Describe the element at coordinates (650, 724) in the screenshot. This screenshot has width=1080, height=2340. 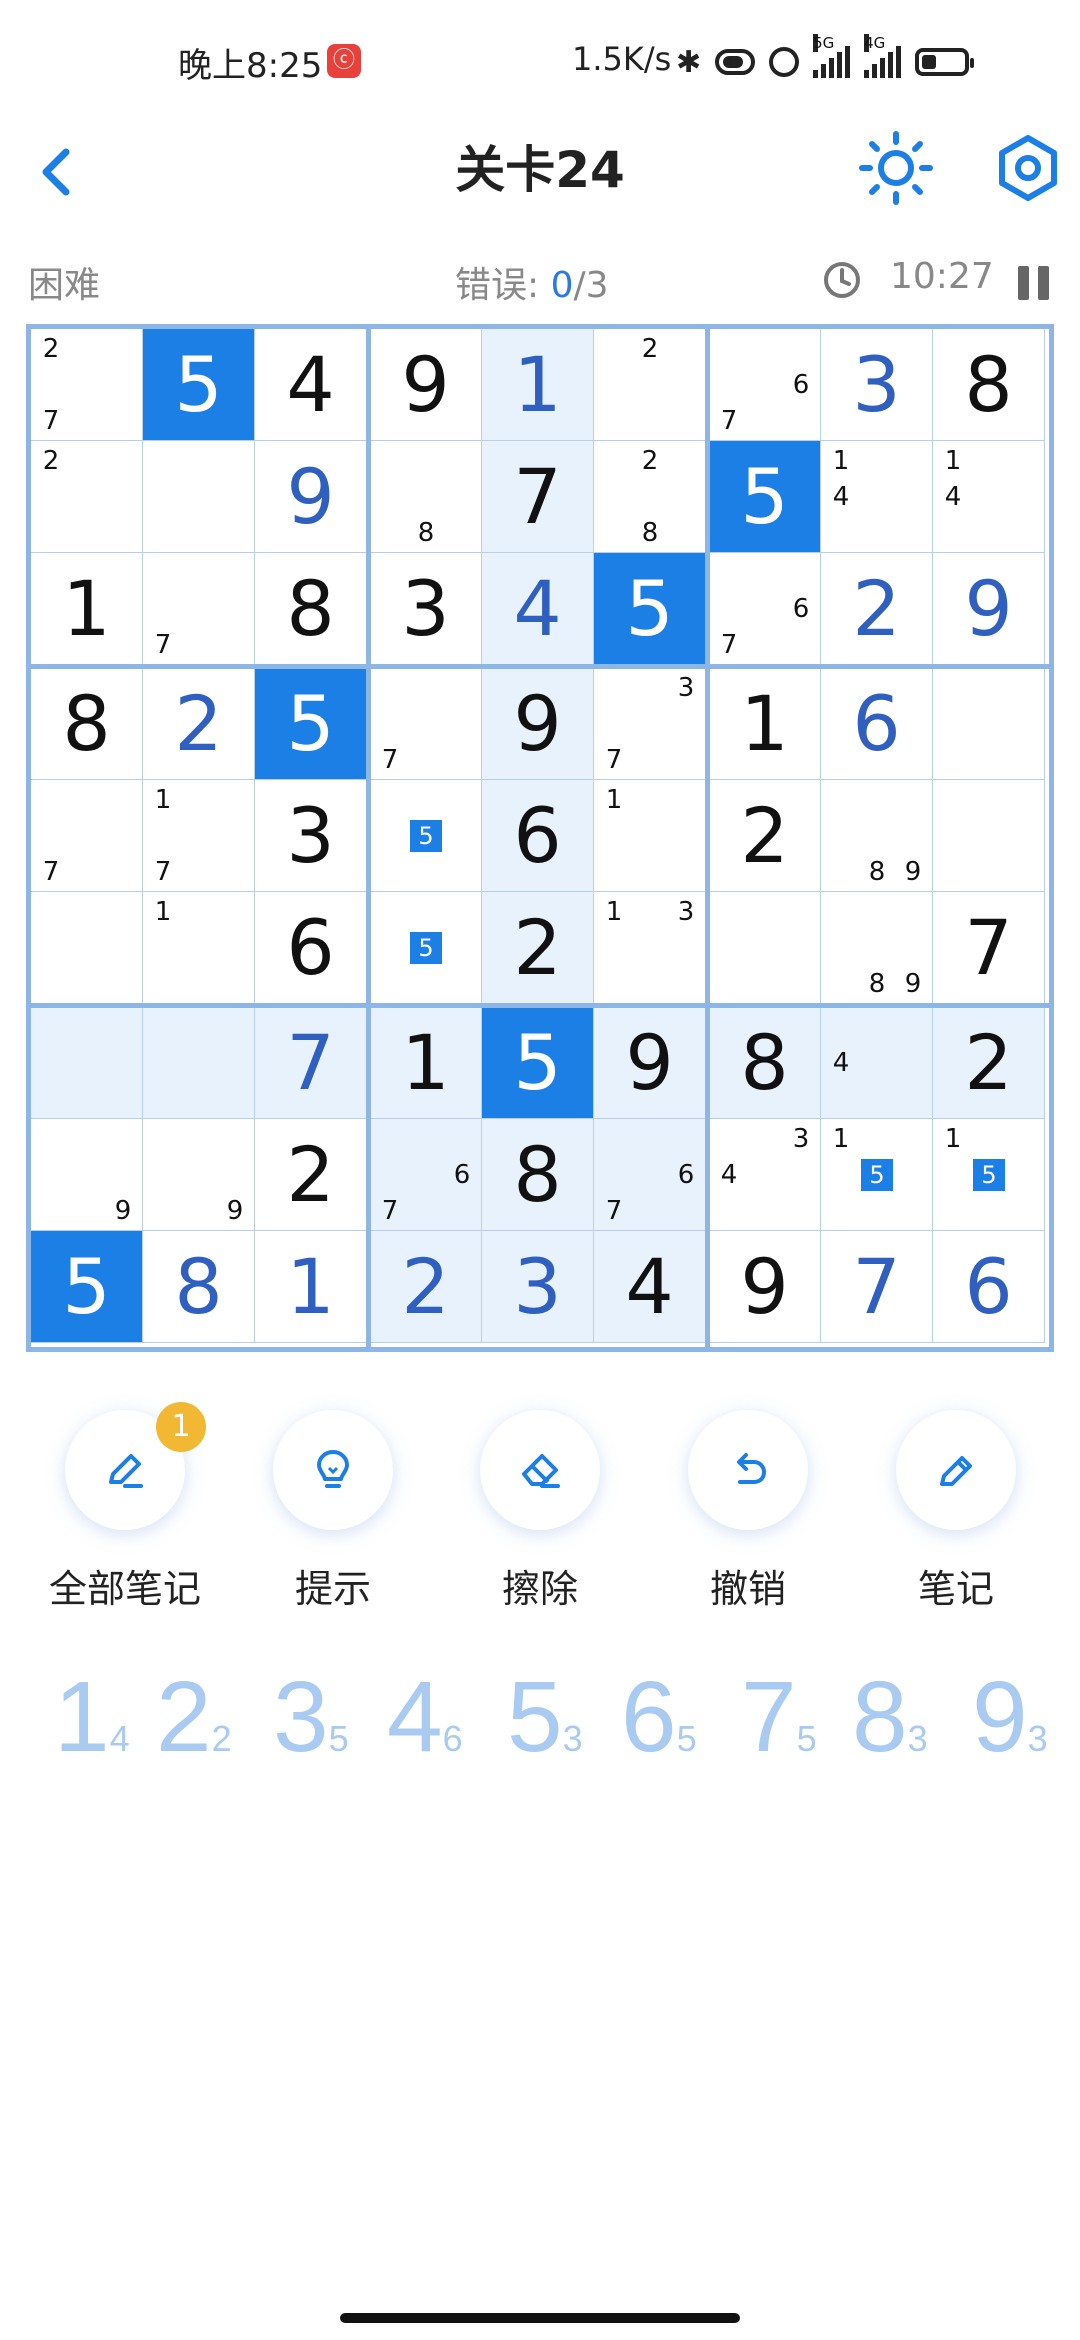
I see `sudoku-cell: 37` at that location.